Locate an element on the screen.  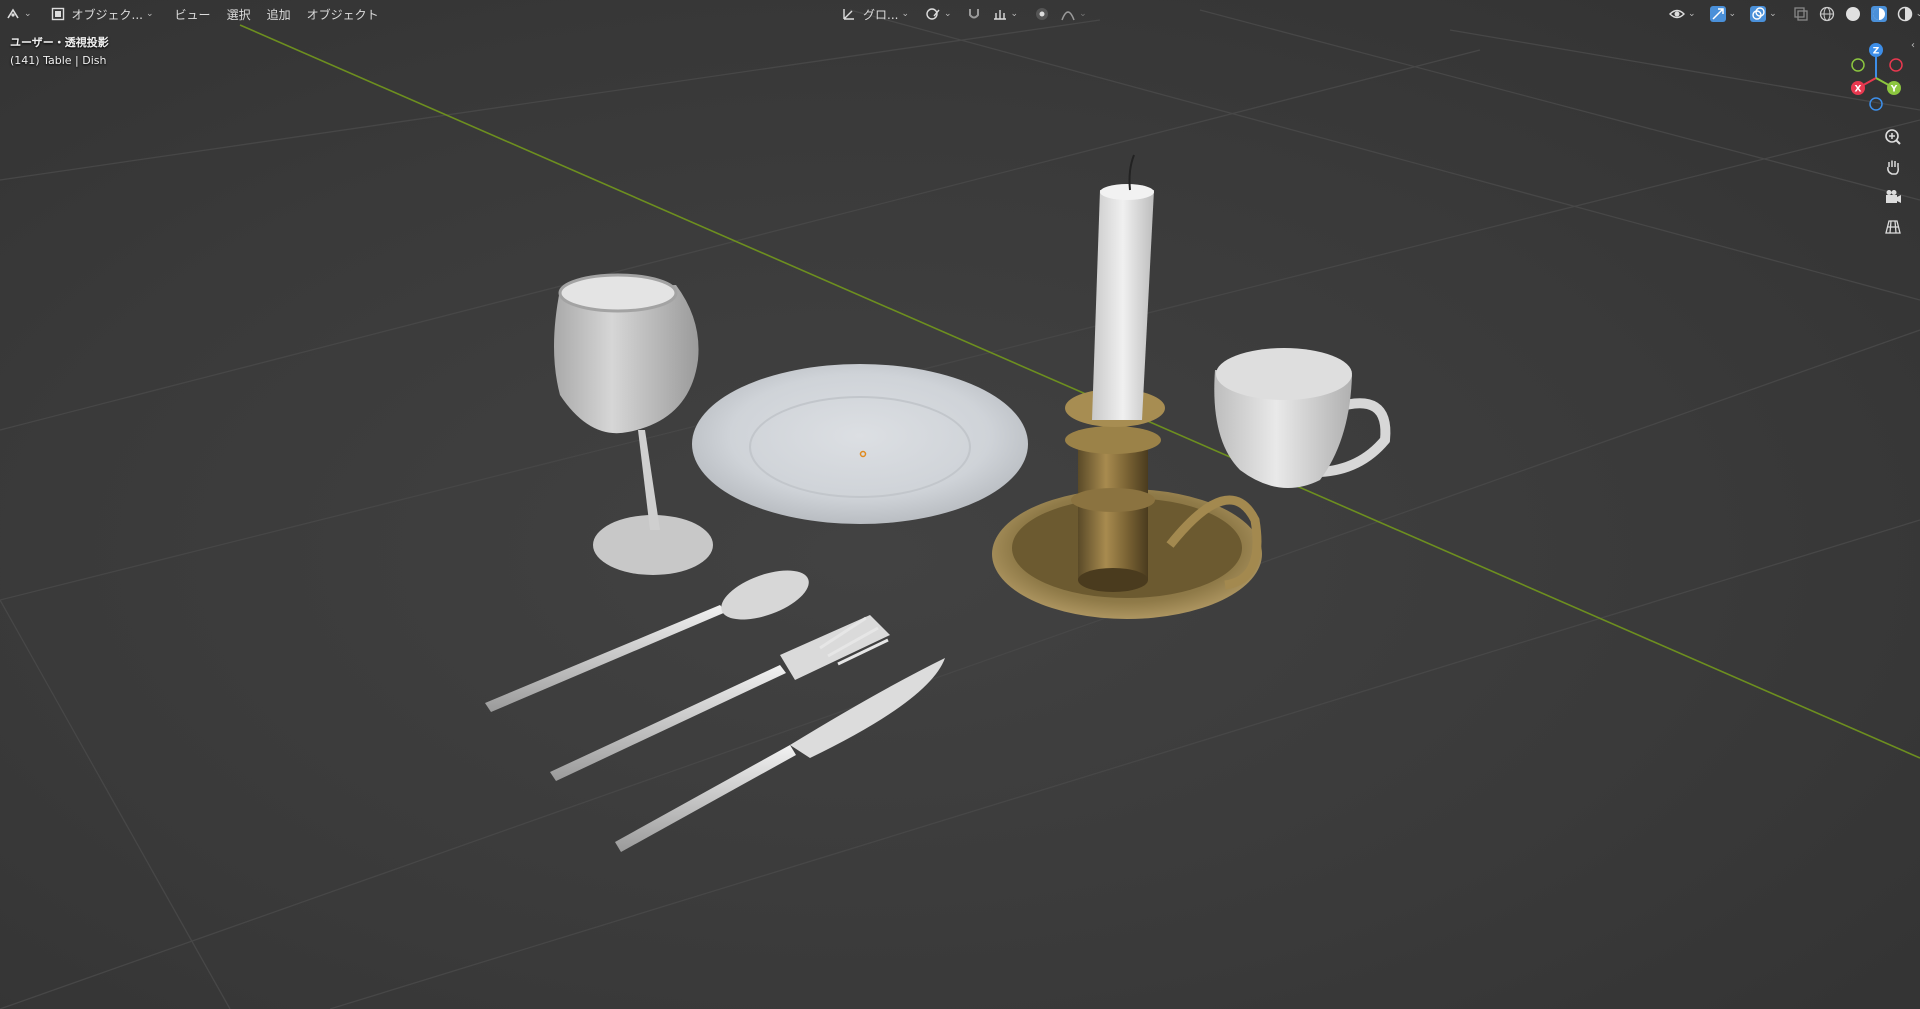
neg-x-axis-handle is located at coordinates (1896, 65).